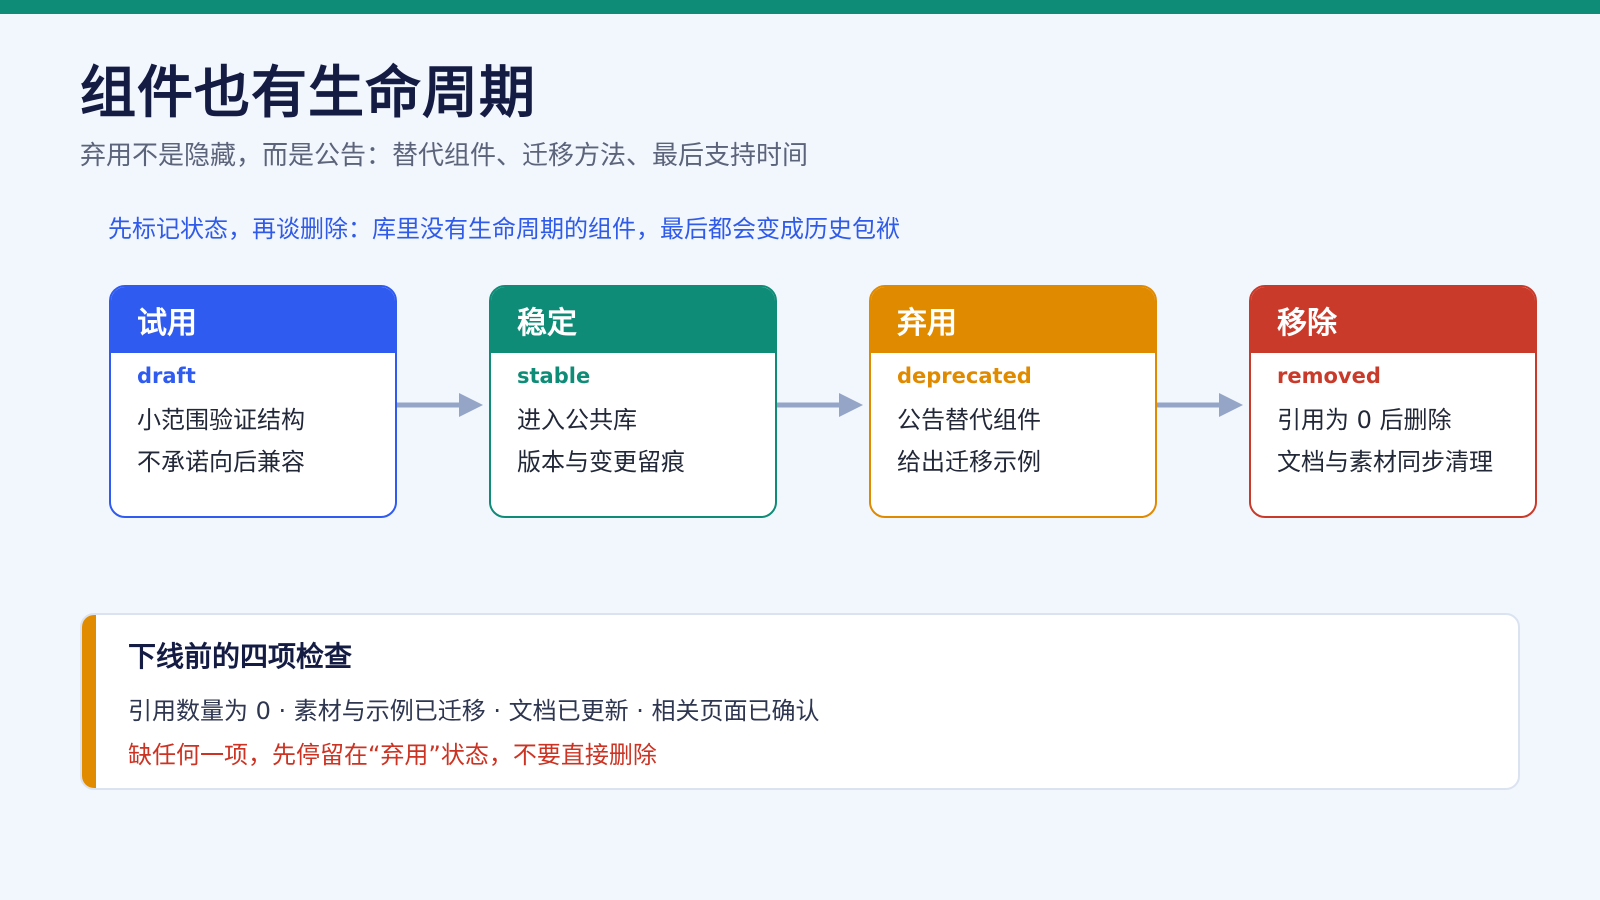 Image resolution: width=1600 pixels, height=900 pixels. Describe the element at coordinates (927, 323) in the screenshot. I see `stage-name: 弃用` at that location.